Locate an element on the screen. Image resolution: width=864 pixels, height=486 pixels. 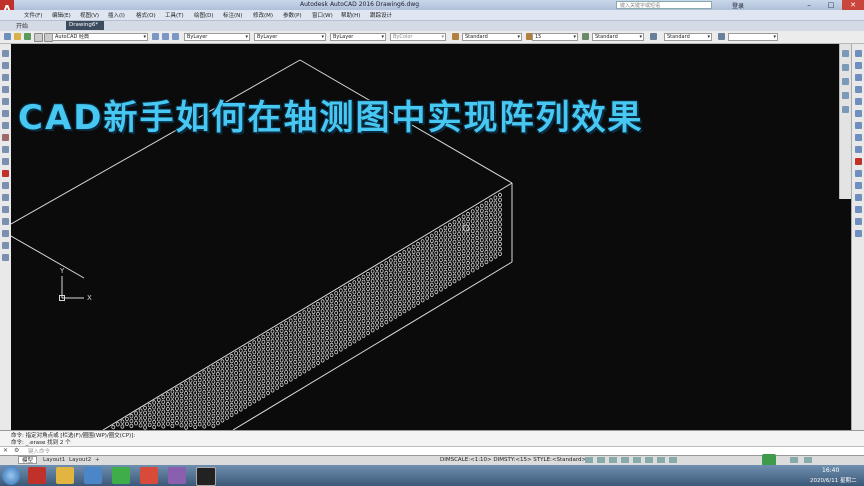
autocad-taskbar-icon is located at coordinates (37, 475).